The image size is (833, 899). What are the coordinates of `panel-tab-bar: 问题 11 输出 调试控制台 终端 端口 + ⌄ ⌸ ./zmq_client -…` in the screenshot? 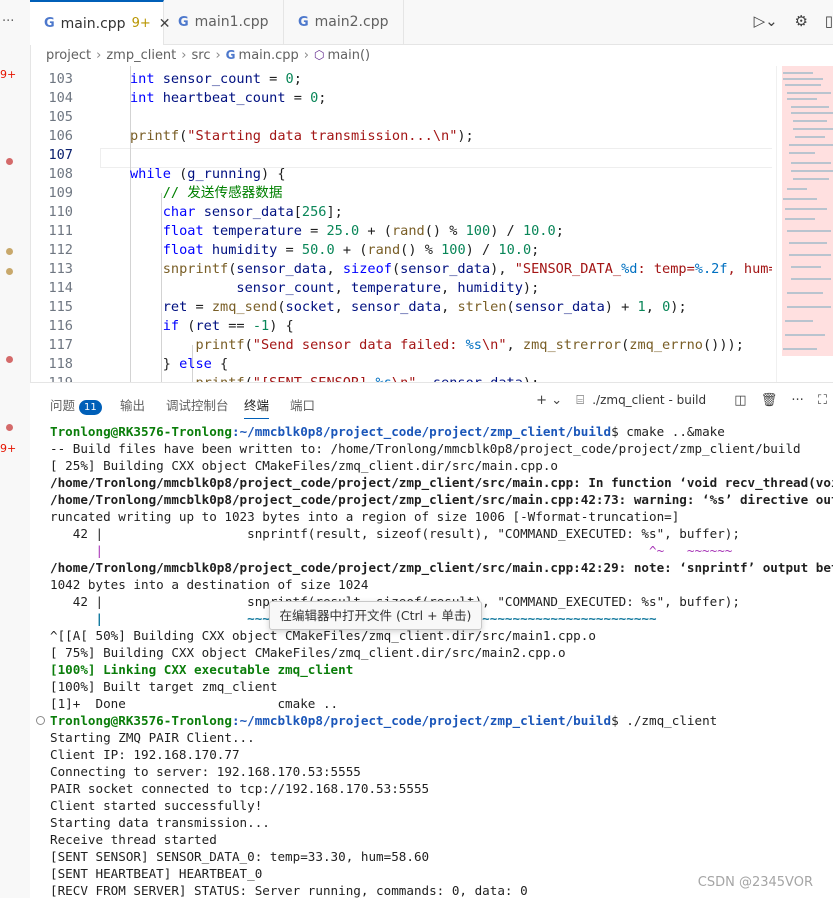 It's located at (431, 403).